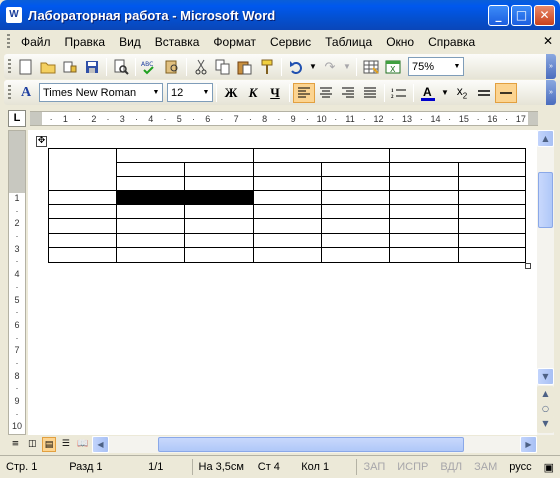 This screenshot has width=560, height=478. What do you see at coordinates (304, 92) in the screenshot?
I see `align-left-button` at bounding box center [304, 92].